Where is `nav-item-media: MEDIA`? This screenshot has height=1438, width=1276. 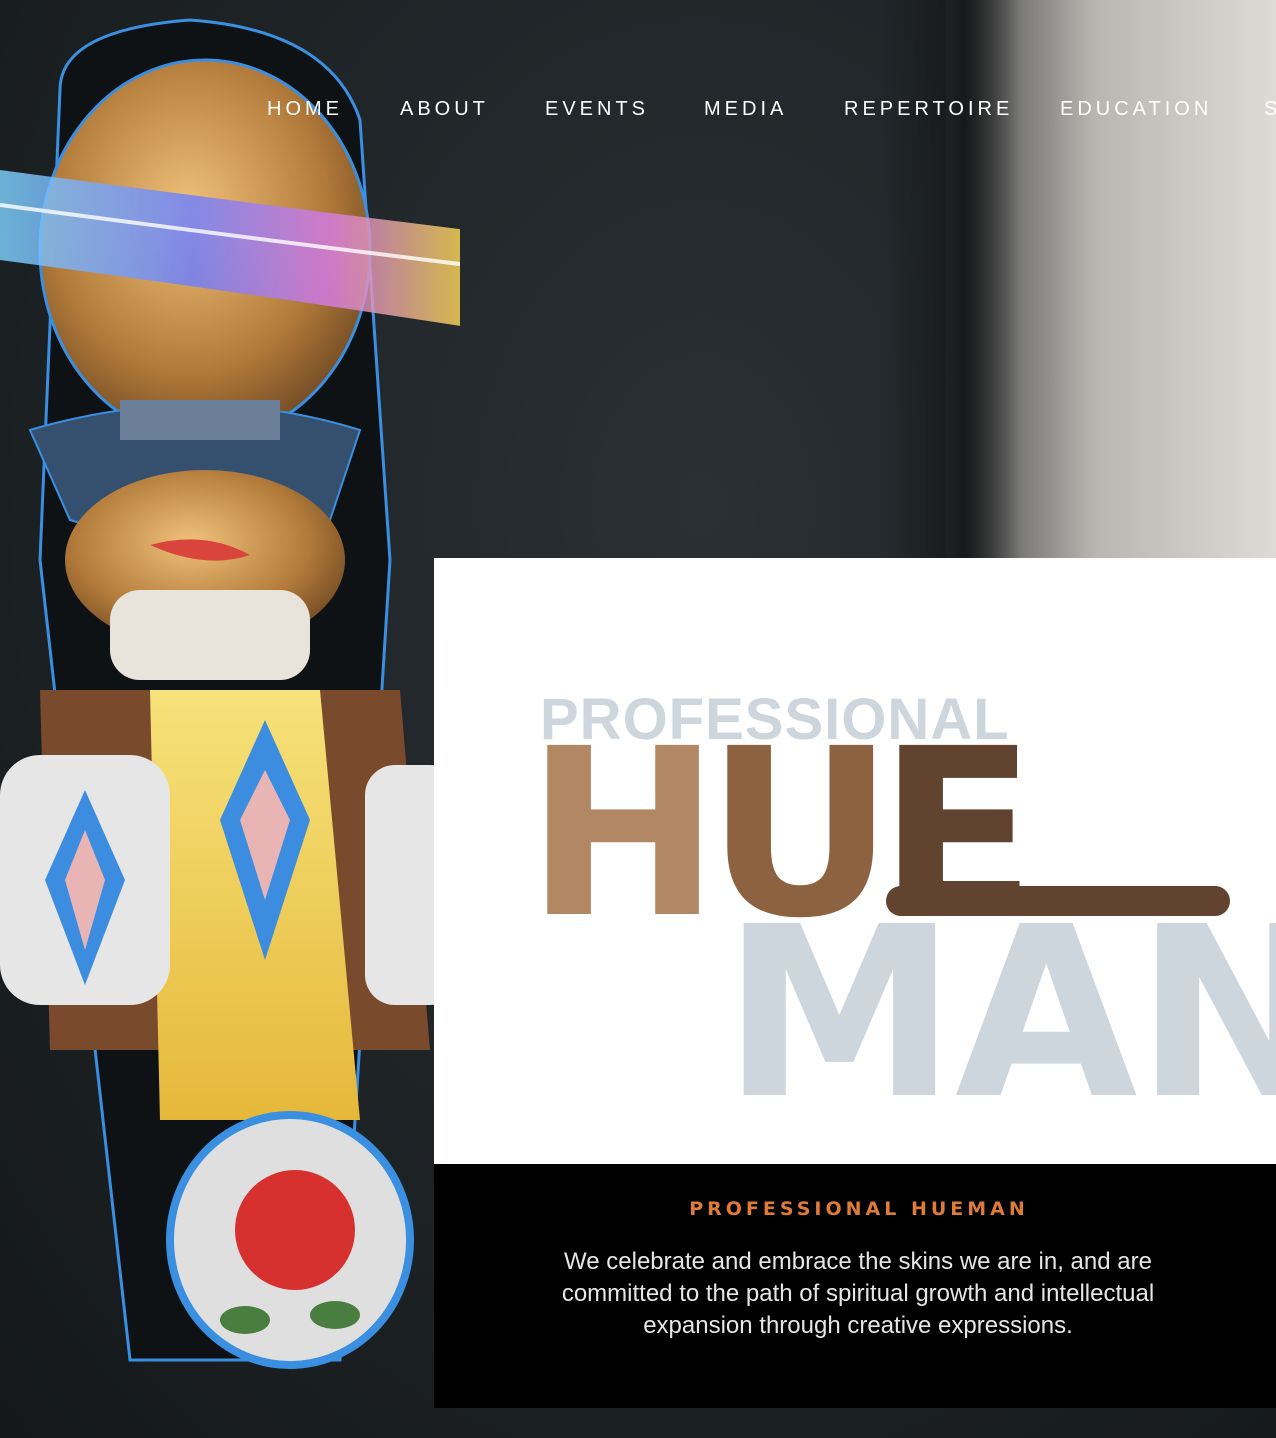 nav-item-media: MEDIA is located at coordinates (745, 109).